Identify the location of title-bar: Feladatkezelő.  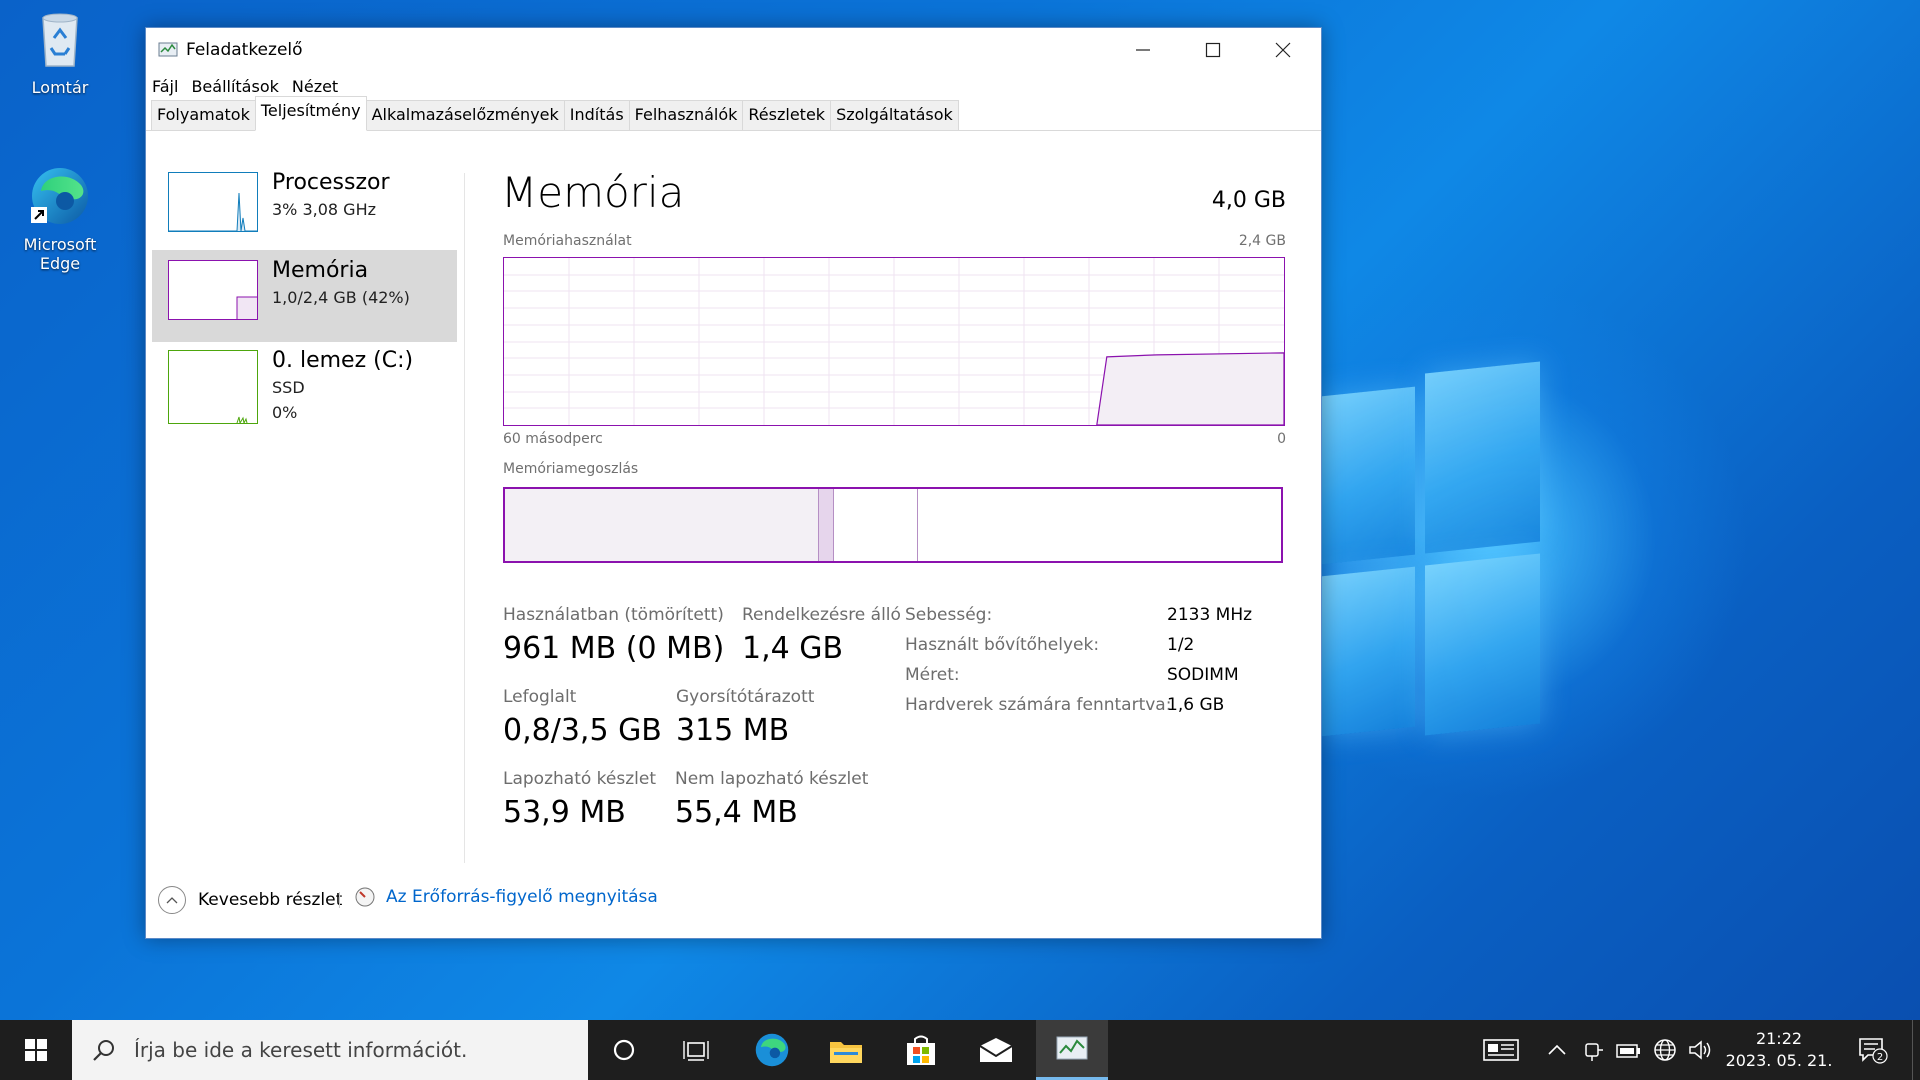
(733, 50).